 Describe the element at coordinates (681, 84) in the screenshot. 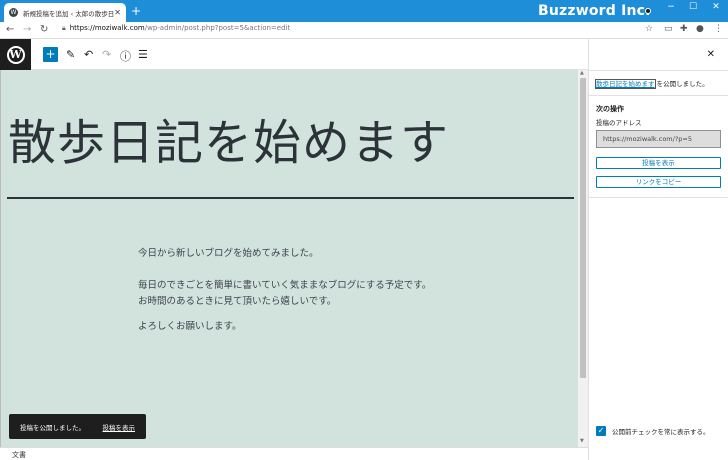

I see `publish-notice-text: を公開しました。` at that location.